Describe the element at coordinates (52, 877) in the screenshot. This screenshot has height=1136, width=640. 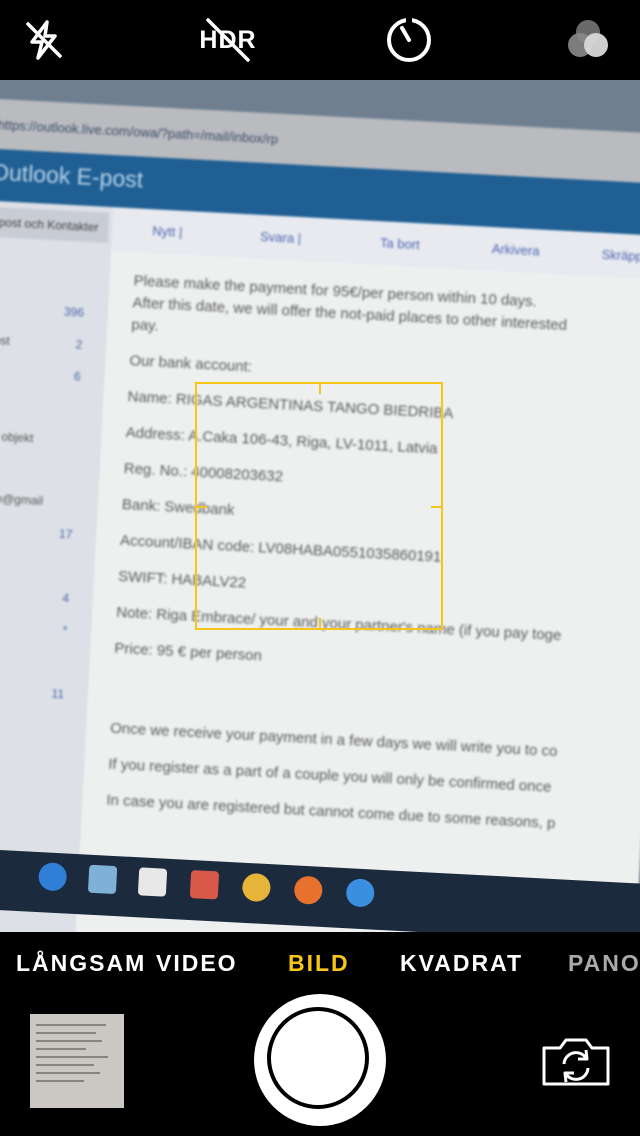
I see `edge-icon` at that location.